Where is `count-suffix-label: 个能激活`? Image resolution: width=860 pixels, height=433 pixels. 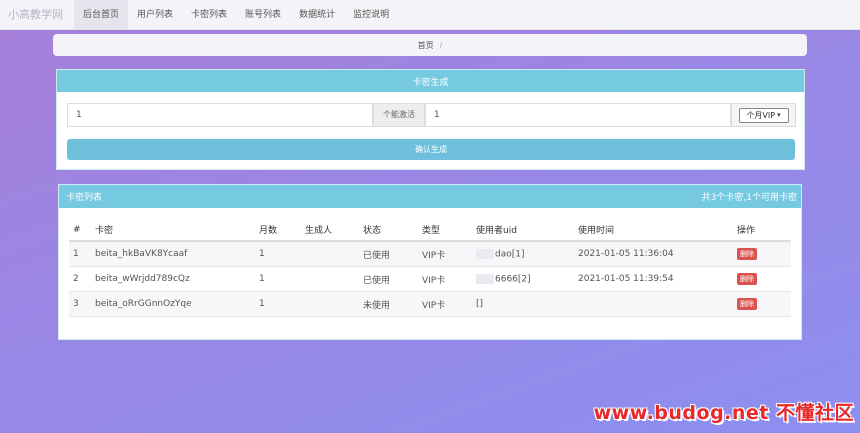
count-suffix-label: 个能激活 is located at coordinates (399, 115).